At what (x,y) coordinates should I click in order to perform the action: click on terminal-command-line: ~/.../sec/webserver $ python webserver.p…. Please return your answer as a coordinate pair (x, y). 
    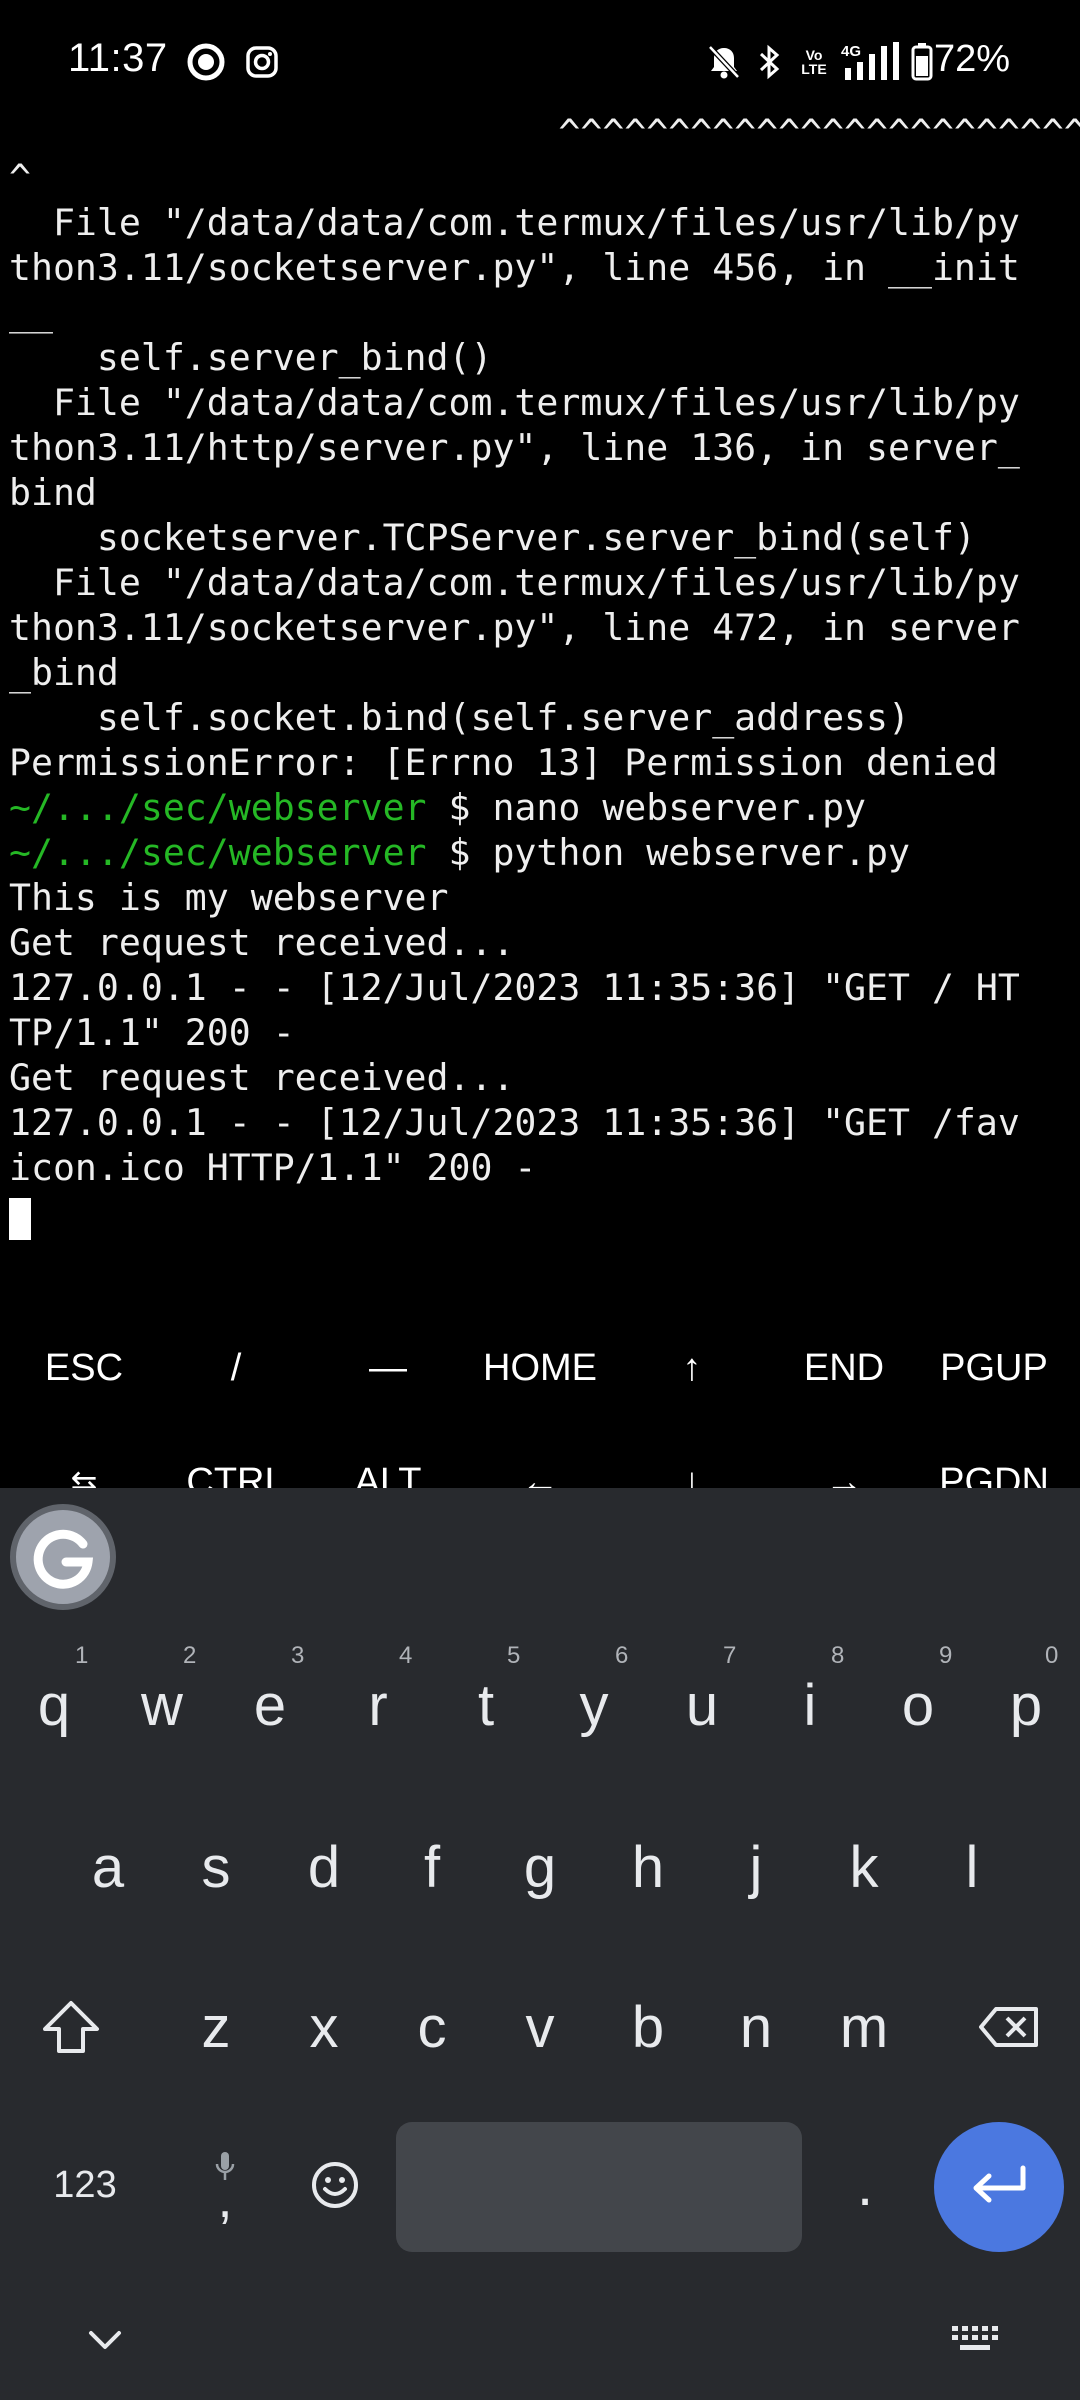
    Looking at the image, I should click on (459, 852).